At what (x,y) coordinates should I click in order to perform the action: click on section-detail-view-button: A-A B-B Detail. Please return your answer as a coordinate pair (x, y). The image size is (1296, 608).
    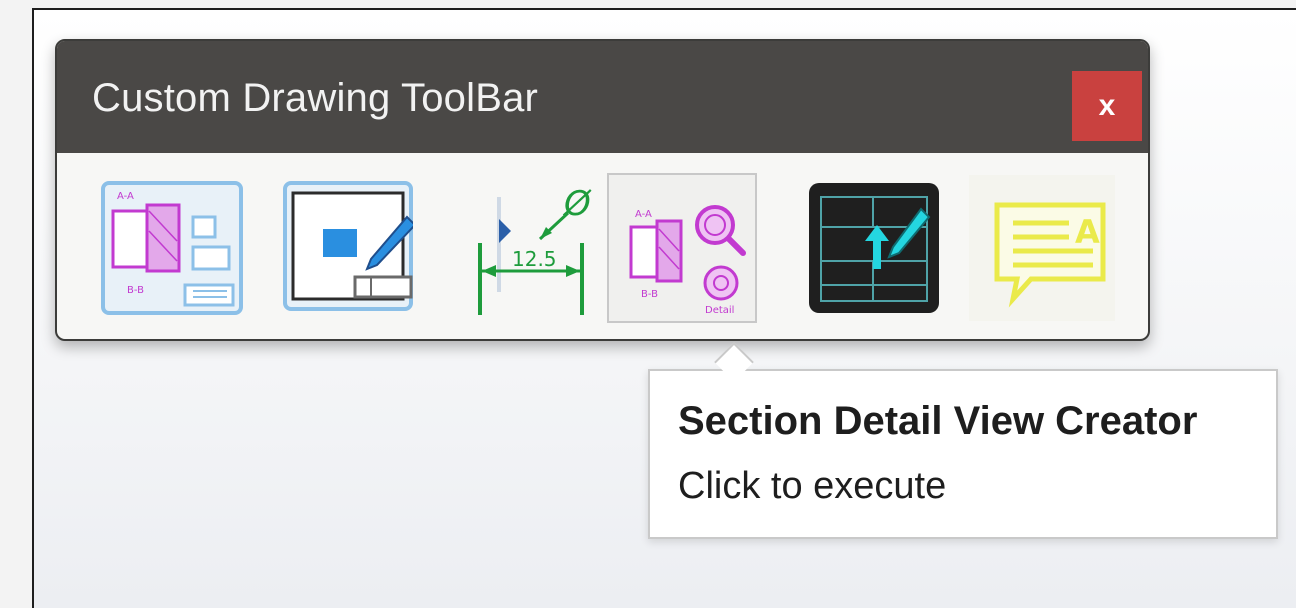
    Looking at the image, I should click on (682, 248).